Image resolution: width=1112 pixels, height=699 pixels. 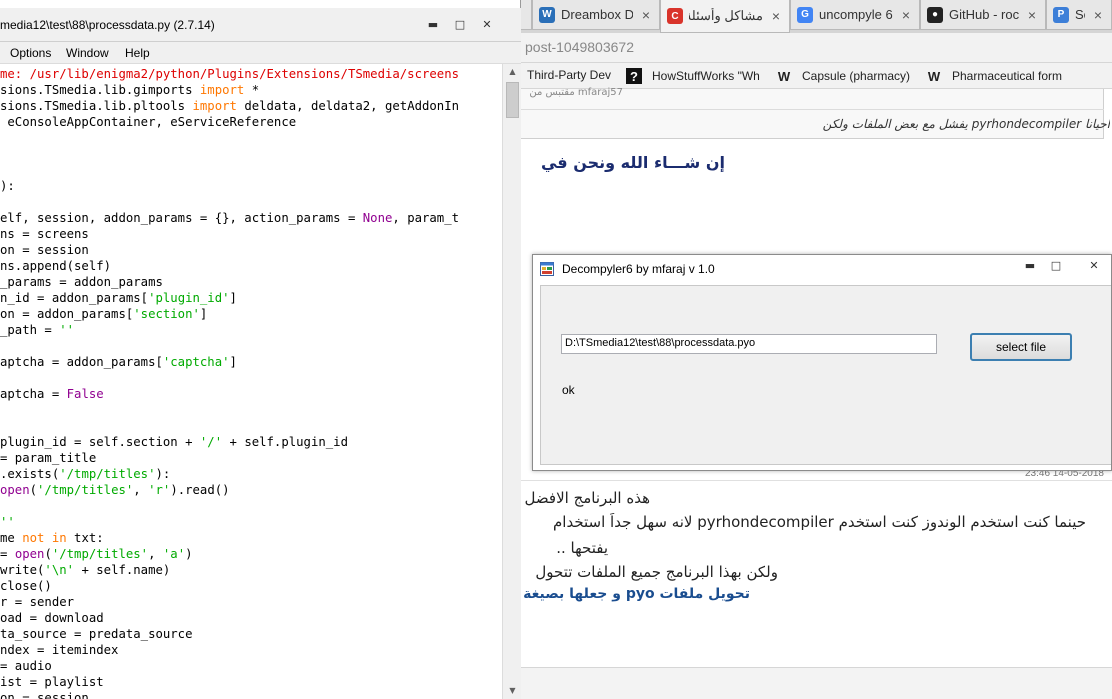 I want to click on code-token: oad = download, so click(x=52, y=618).